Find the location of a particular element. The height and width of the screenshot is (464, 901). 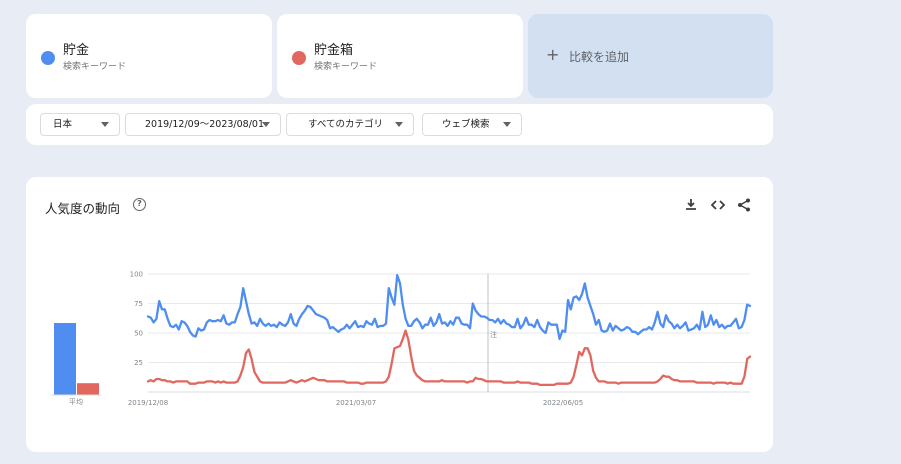

filter-bar: 日本 2019/12/09〜2023/08/01 すべてのカテゴリ ウェブ検索 is located at coordinates (399, 124).